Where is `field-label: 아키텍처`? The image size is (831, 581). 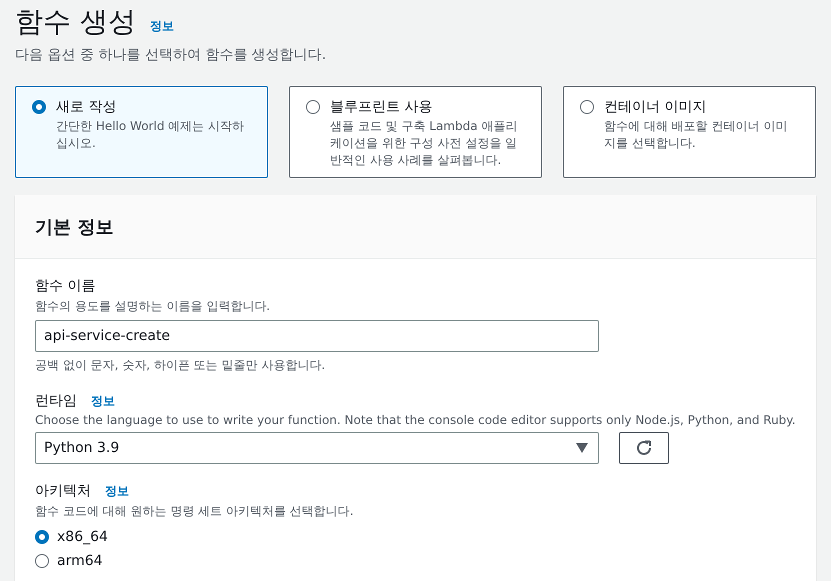
field-label: 아키텍처 is located at coordinates (63, 491).